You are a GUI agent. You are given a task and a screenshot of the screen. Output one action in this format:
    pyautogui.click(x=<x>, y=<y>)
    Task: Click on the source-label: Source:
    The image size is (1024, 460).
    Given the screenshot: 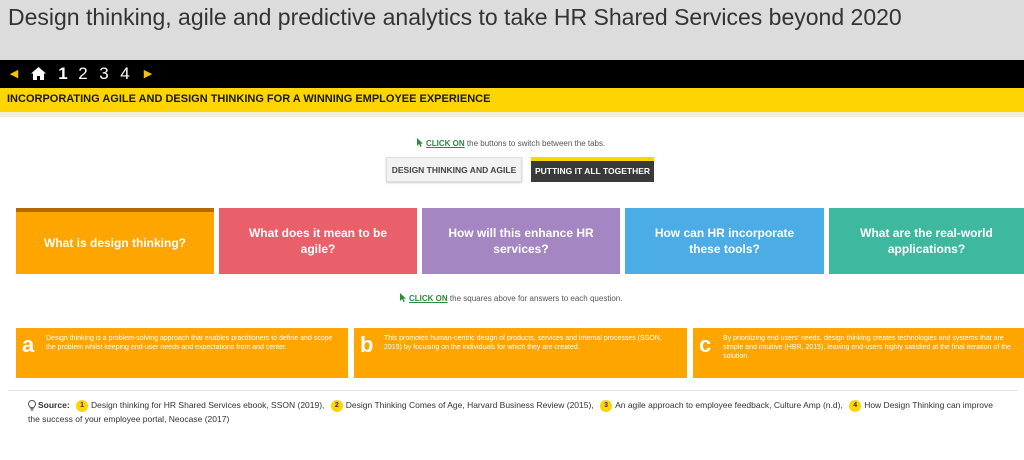 What is the action you would take?
    pyautogui.click(x=54, y=405)
    